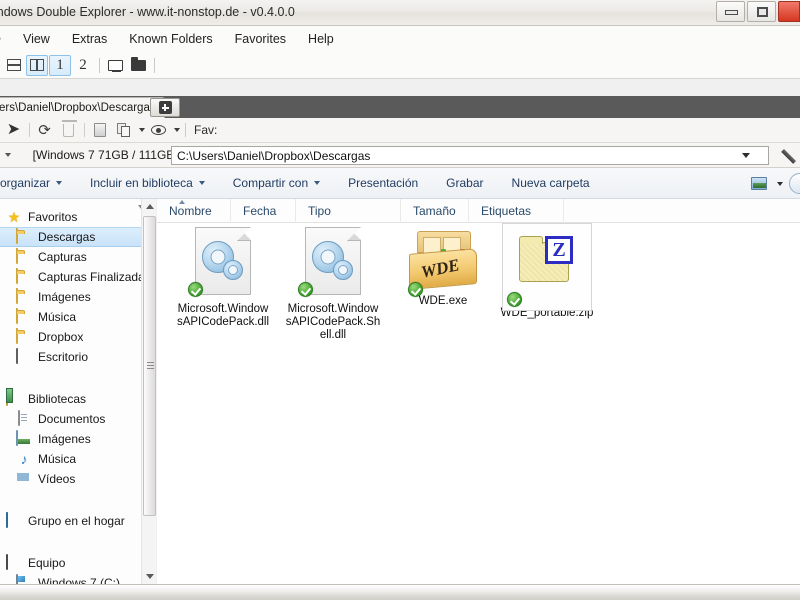  I want to click on sidebar-item-descargas: Descargas, so click(75, 237).